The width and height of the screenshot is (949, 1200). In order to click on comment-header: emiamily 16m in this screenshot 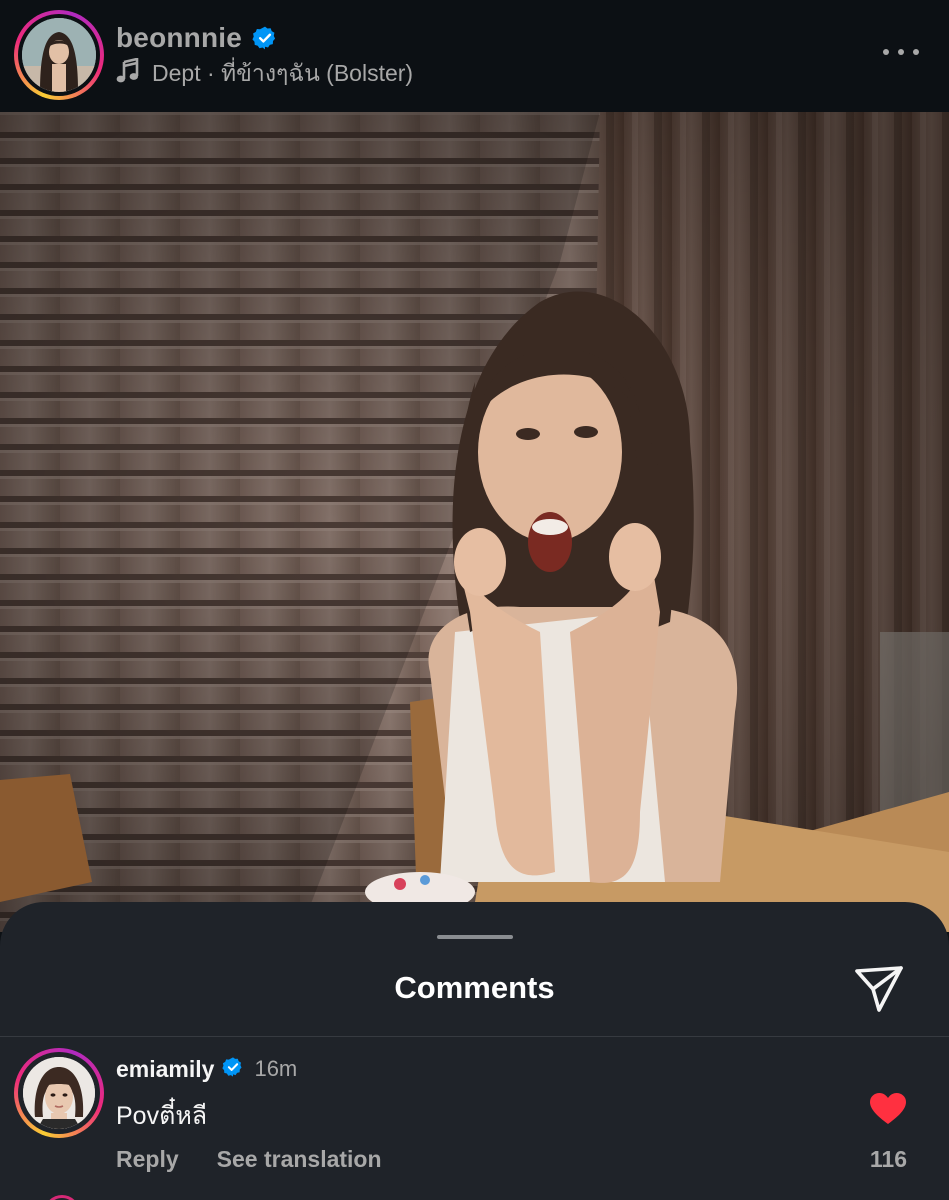, I will do `click(206, 1069)`.